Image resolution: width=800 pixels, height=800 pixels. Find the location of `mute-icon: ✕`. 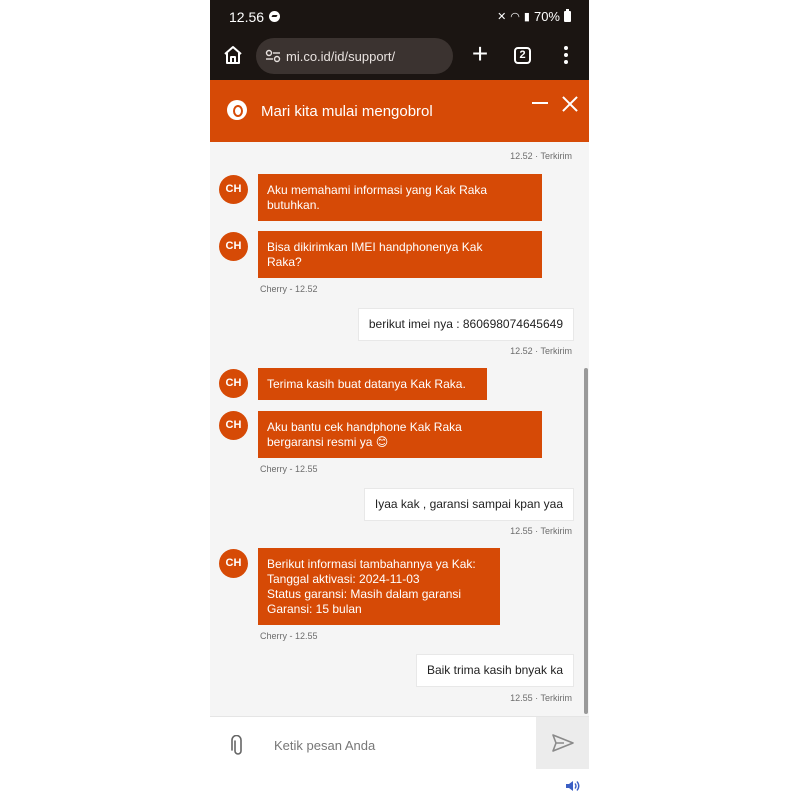

mute-icon: ✕ is located at coordinates (502, 17).